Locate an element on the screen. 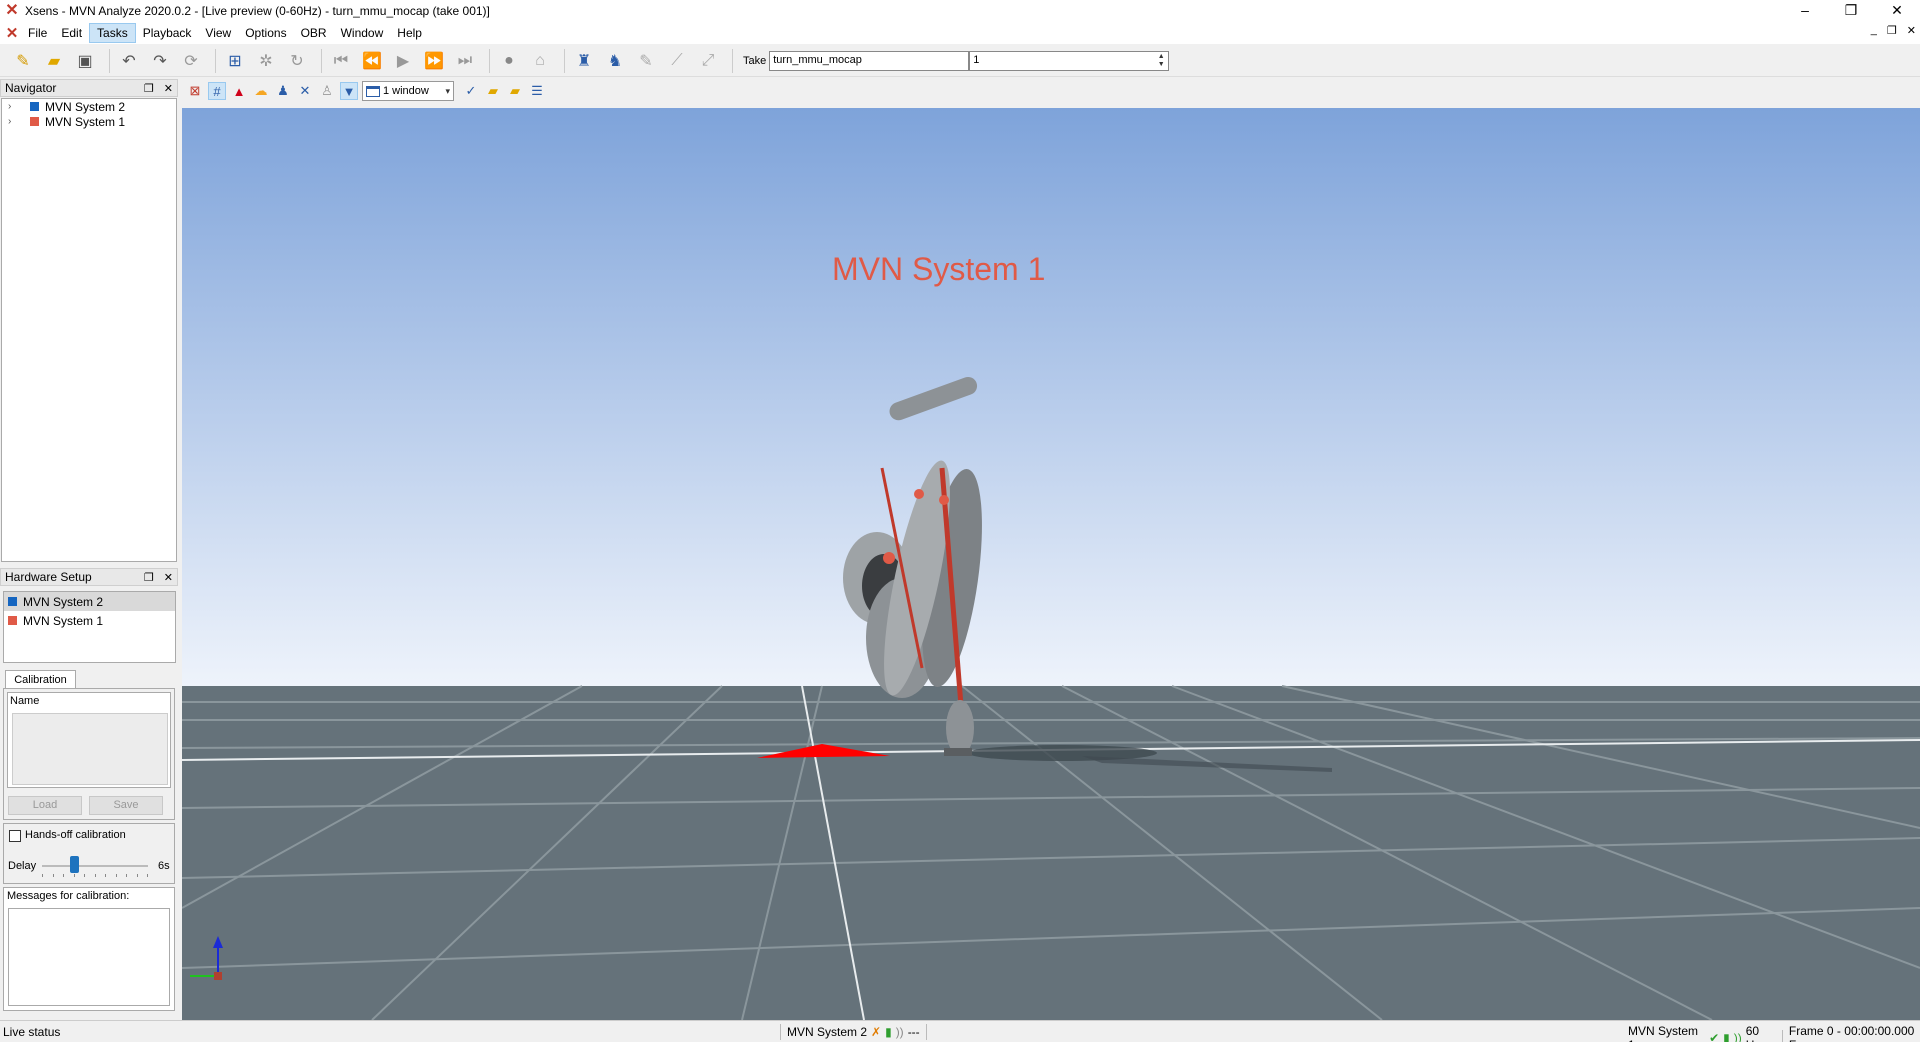 The height and width of the screenshot is (1042, 1920). menu-help: Help is located at coordinates (409, 33).